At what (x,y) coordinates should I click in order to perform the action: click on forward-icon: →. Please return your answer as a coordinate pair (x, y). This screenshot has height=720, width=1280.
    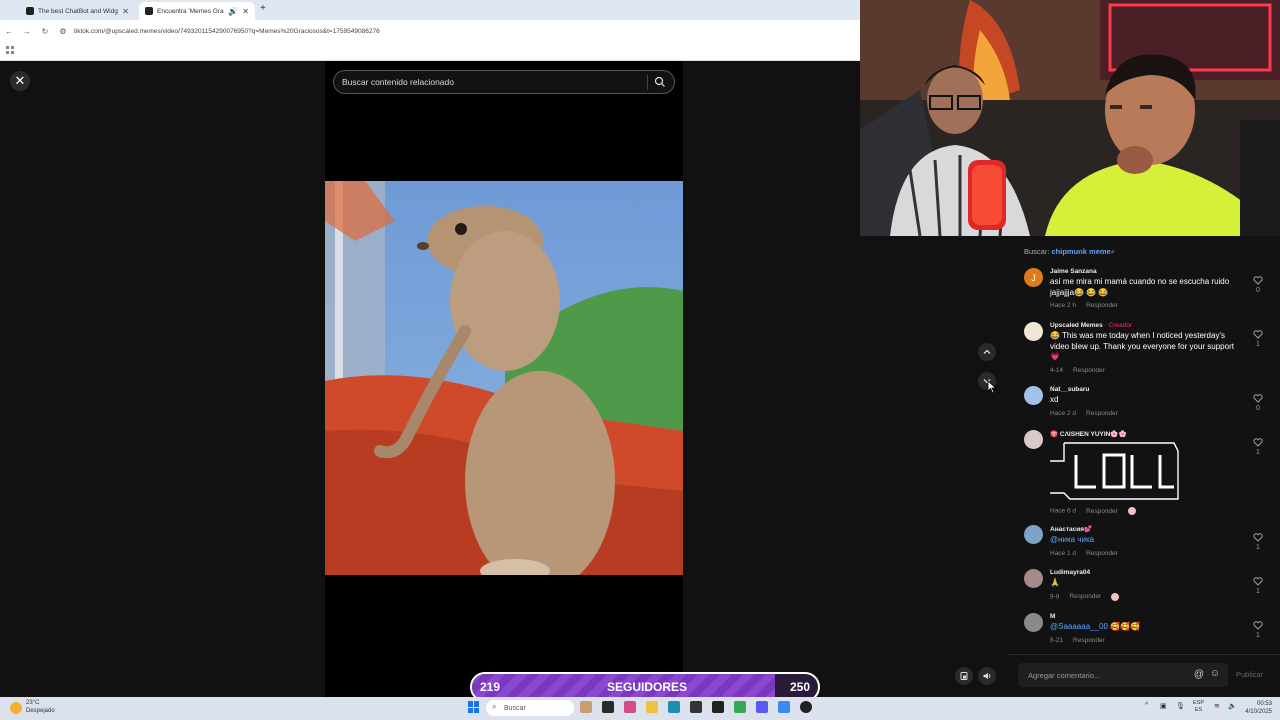
    Looking at the image, I should click on (27, 31).